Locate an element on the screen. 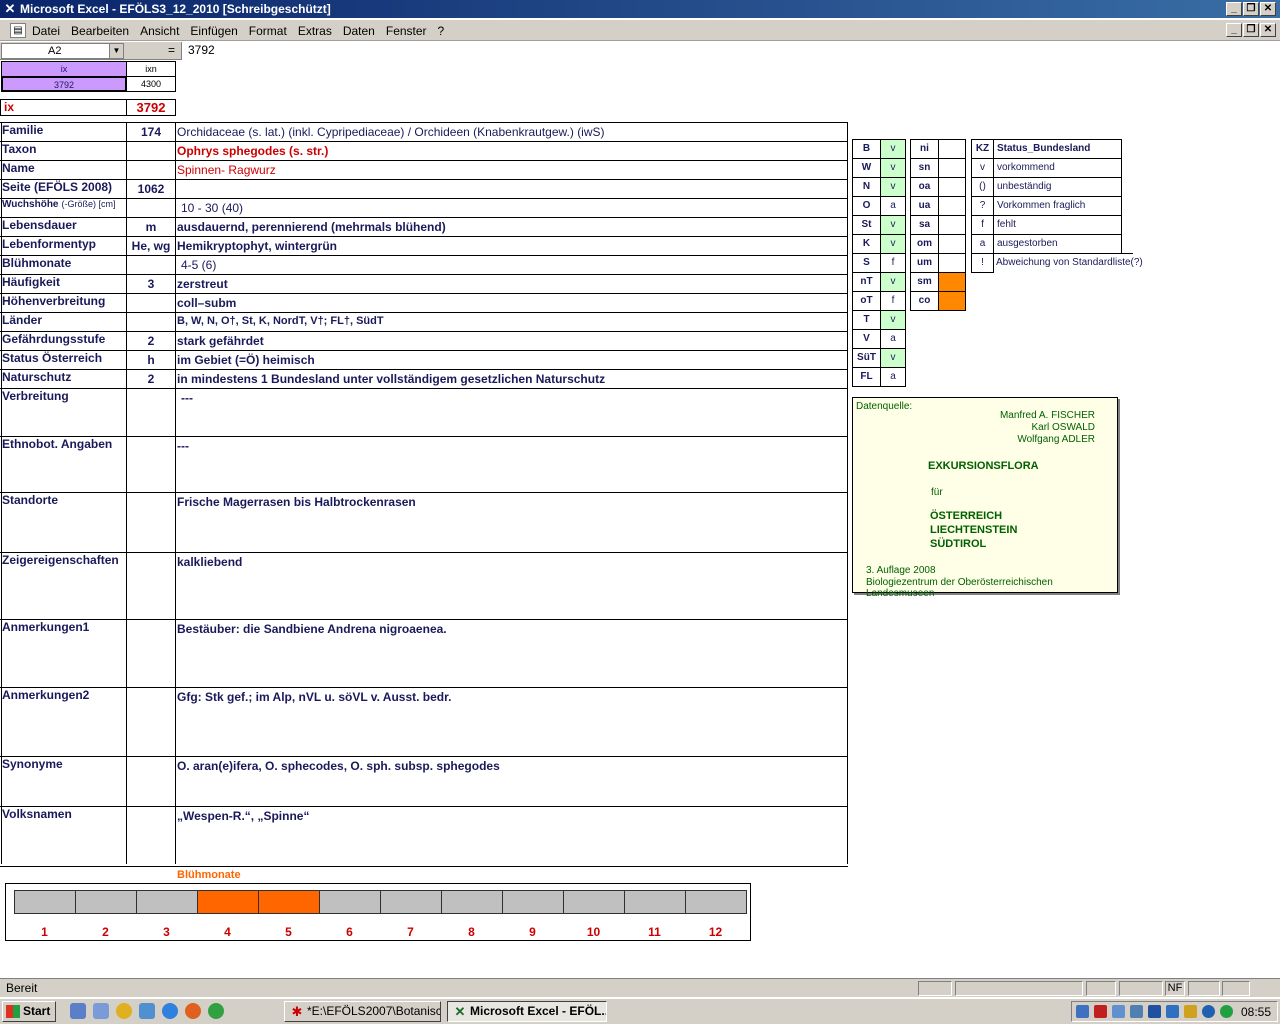  row-value: Spinnen- Ragwurz is located at coordinates (226, 170).